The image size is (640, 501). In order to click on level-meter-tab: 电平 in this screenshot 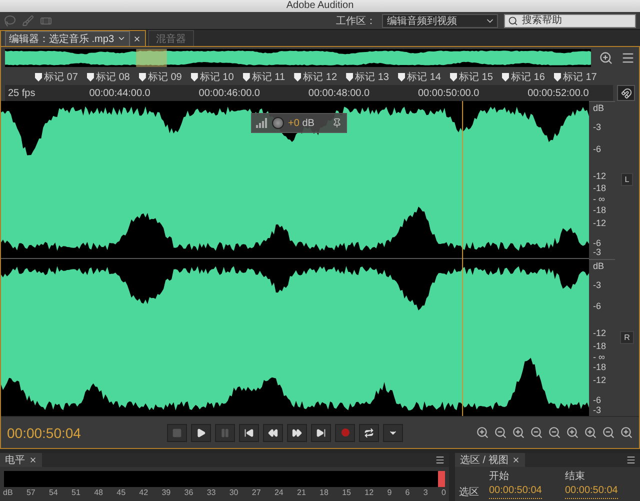, I will do `click(21, 460)`.